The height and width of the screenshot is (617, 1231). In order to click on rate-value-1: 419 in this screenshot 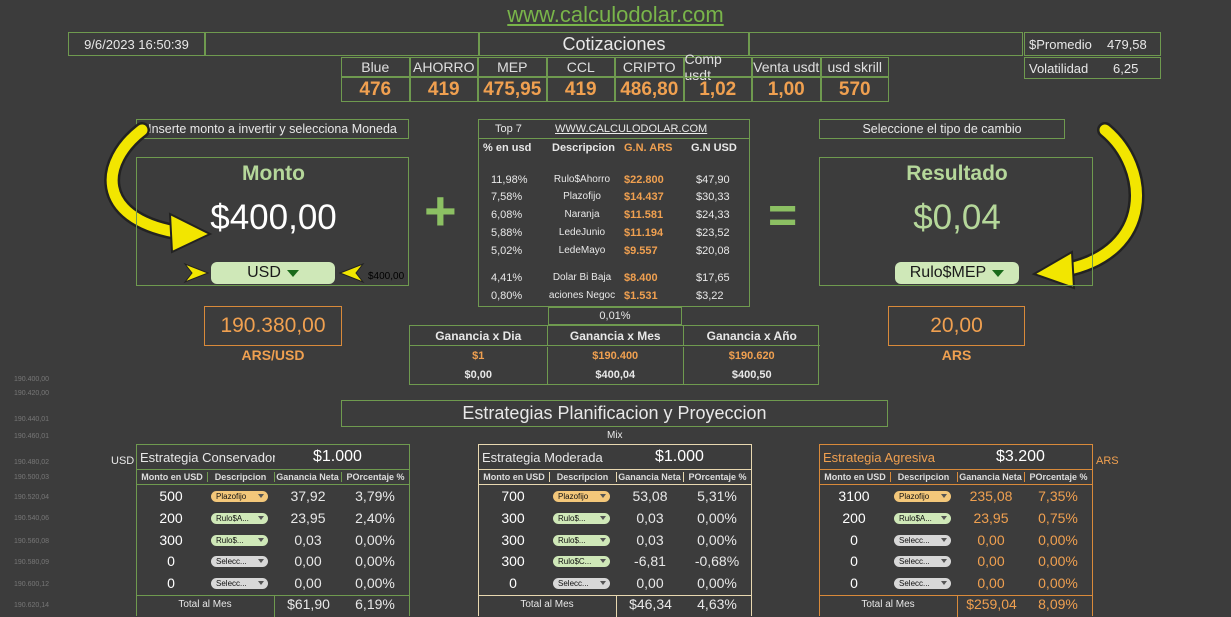, I will do `click(443, 89)`.